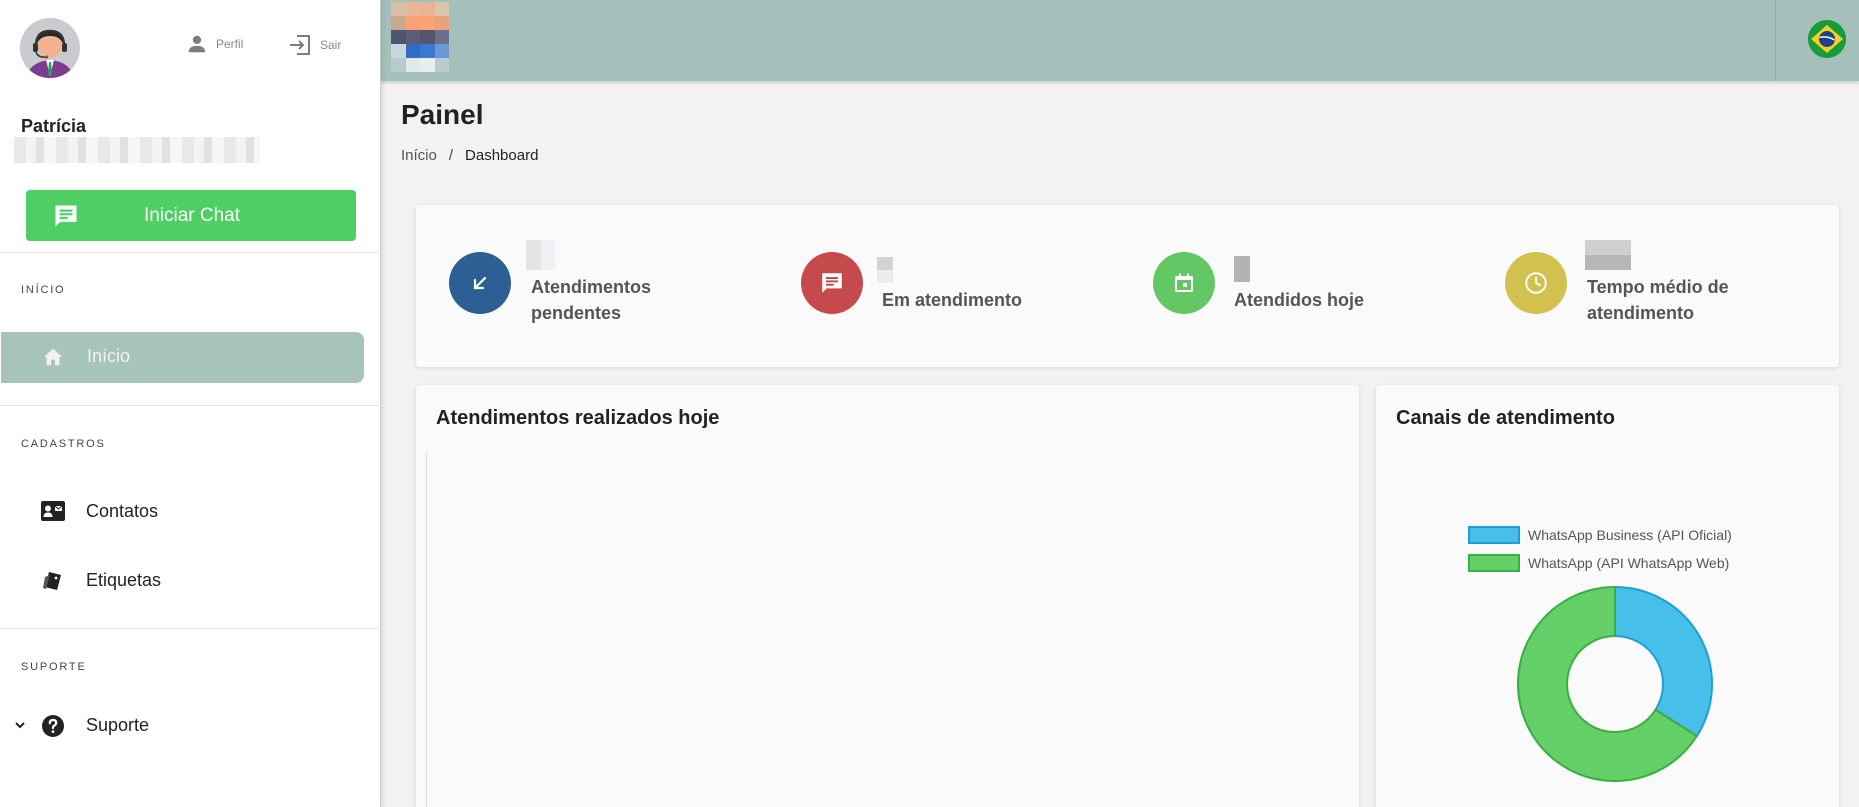  Describe the element at coordinates (63, 444) in the screenshot. I see `section-title-cadastros: CADASTROS` at that location.